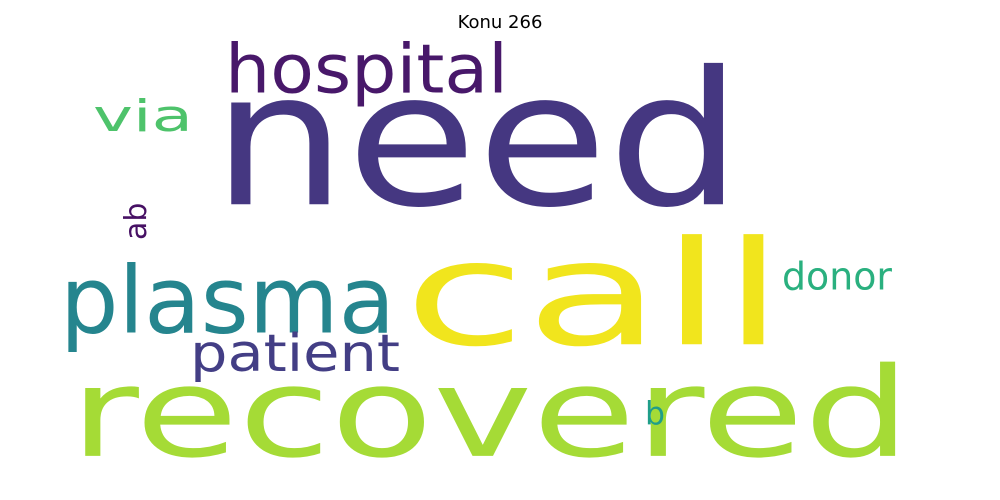 Image resolution: width=1000 pixels, height=500 pixels. I want to click on word-via: via, so click(143, 117).